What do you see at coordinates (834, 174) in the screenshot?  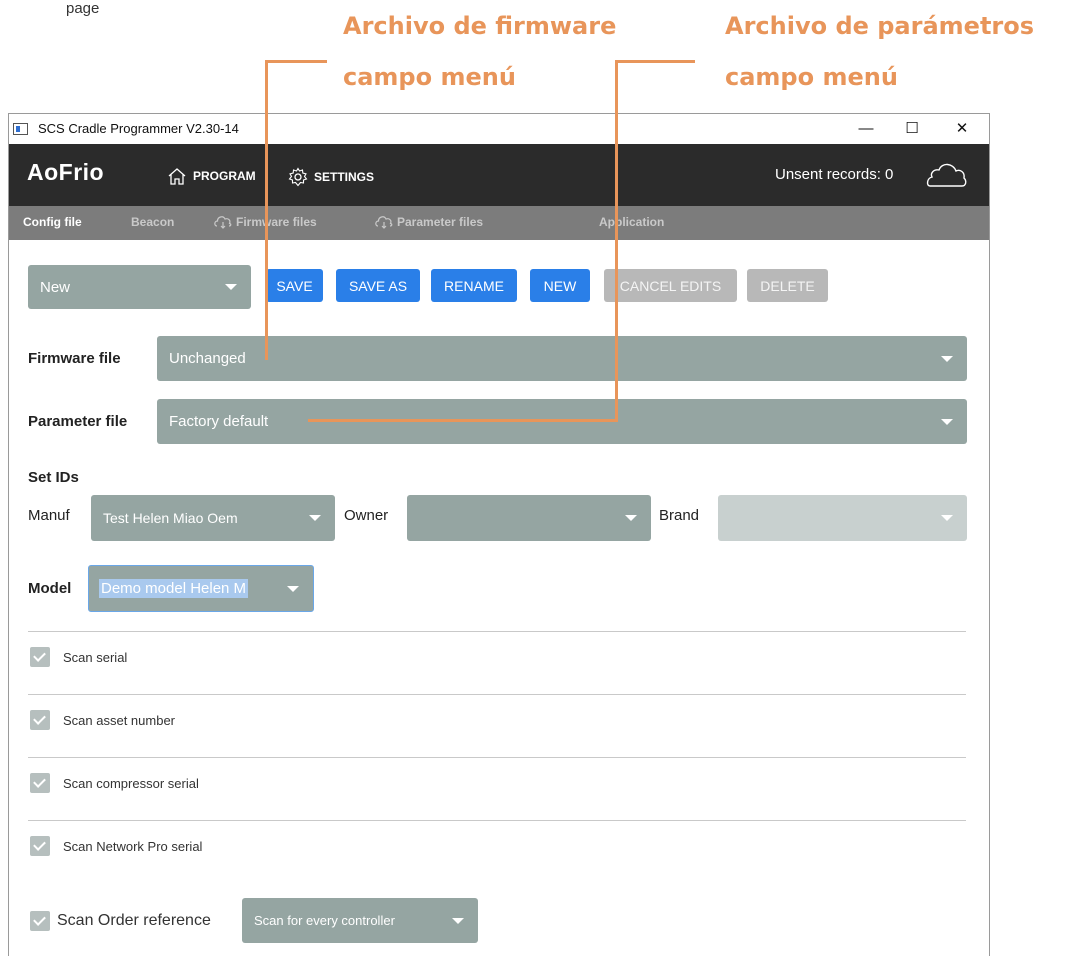 I see `unsent-records: Unsent records: 0` at bounding box center [834, 174].